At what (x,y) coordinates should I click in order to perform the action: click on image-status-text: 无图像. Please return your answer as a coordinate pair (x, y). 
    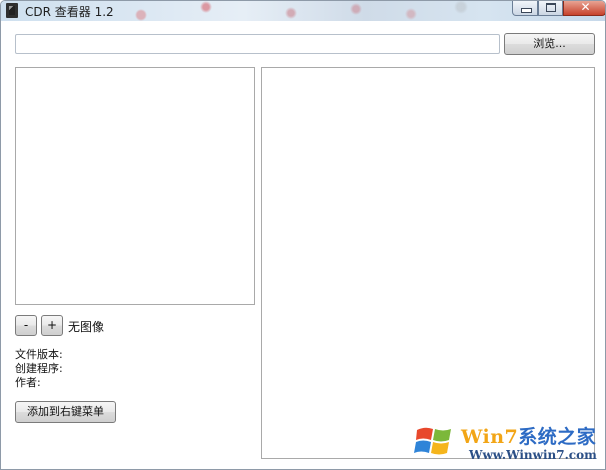
    Looking at the image, I should click on (86, 327).